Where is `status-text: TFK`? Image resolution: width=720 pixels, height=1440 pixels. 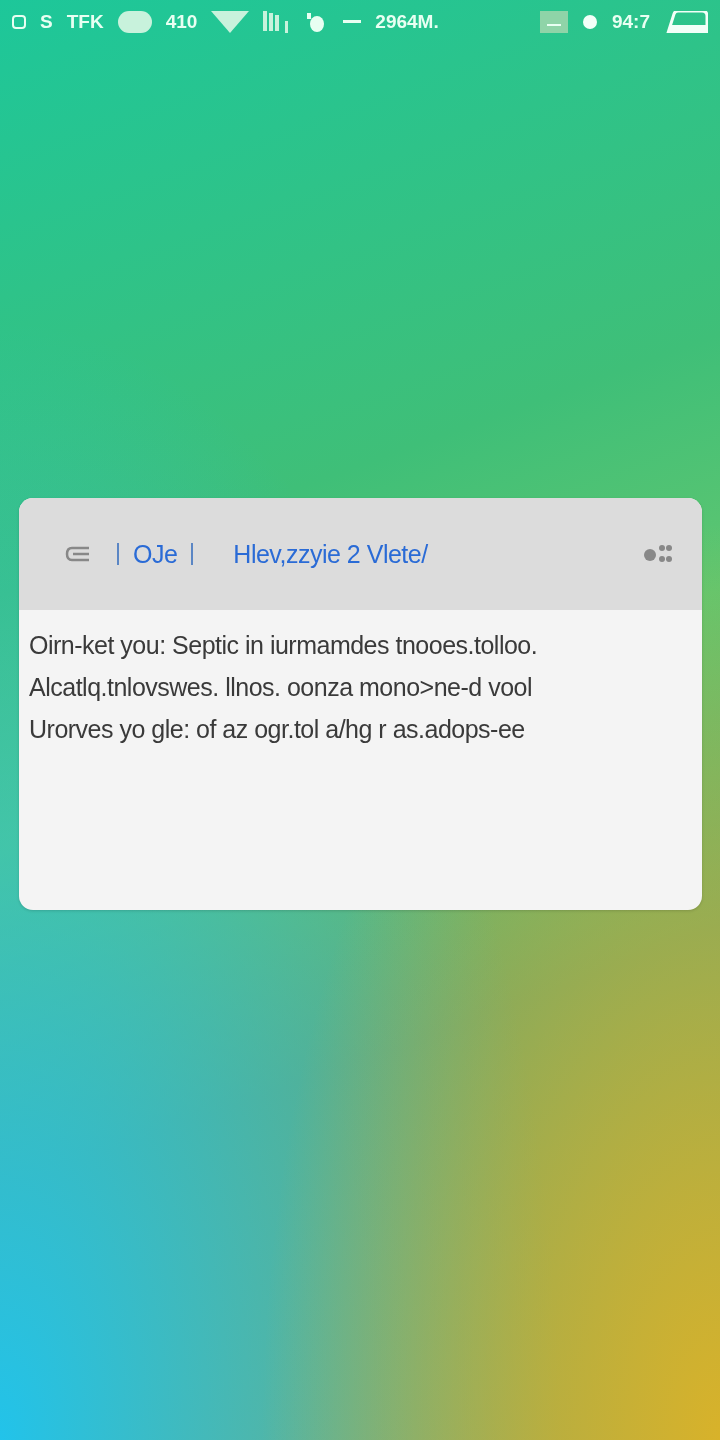
status-text: TFK is located at coordinates (85, 22).